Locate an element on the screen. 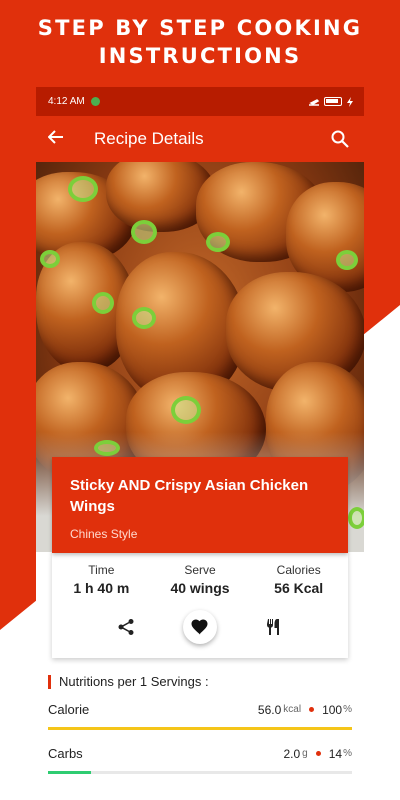 The width and height of the screenshot is (400, 800). favorite-button is located at coordinates (199, 627).